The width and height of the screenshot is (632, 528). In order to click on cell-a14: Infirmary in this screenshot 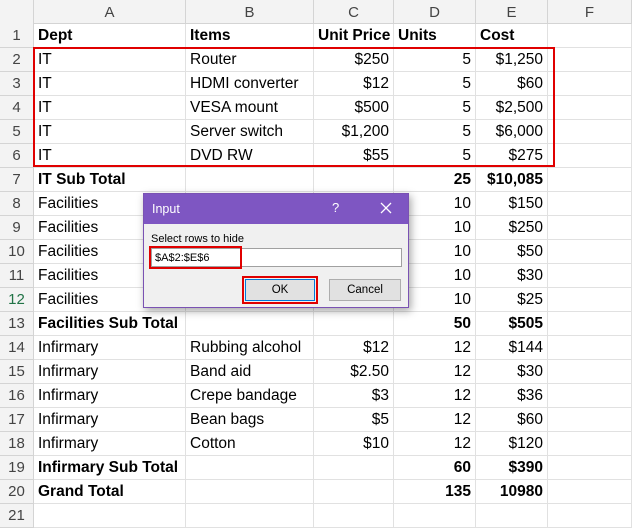, I will do `click(110, 348)`.